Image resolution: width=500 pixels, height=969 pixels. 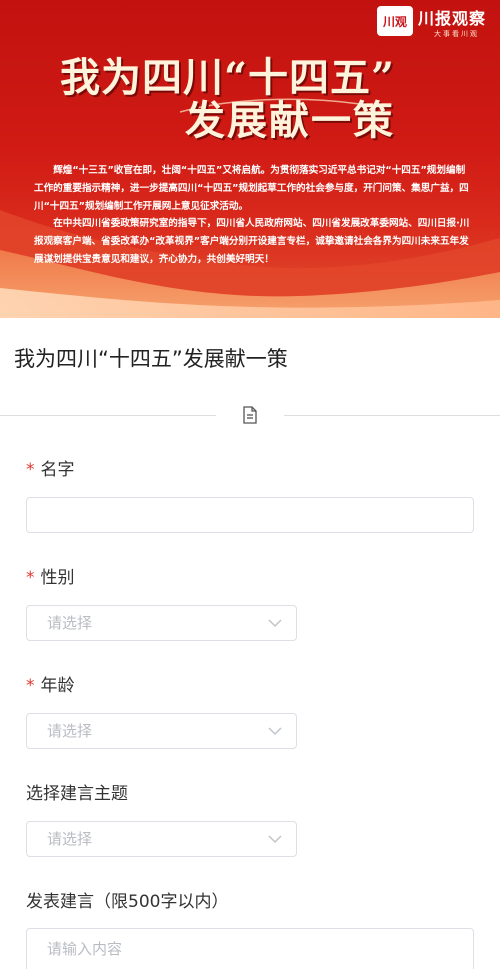 I want to click on logo-name: 川报观察, so click(x=452, y=18).